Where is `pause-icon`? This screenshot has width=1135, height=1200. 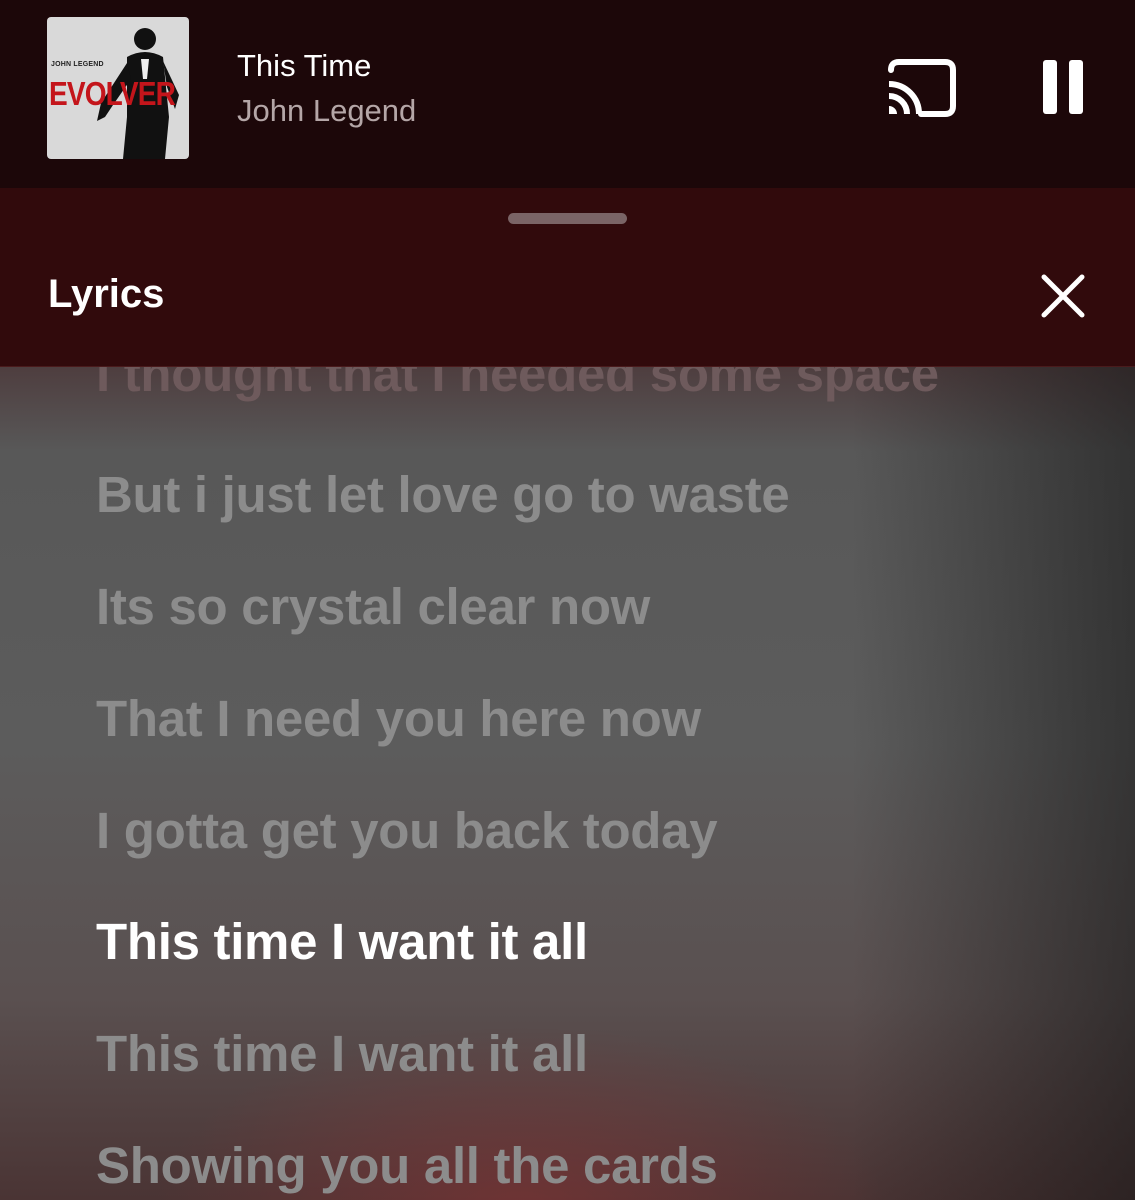 pause-icon is located at coordinates (1063, 87).